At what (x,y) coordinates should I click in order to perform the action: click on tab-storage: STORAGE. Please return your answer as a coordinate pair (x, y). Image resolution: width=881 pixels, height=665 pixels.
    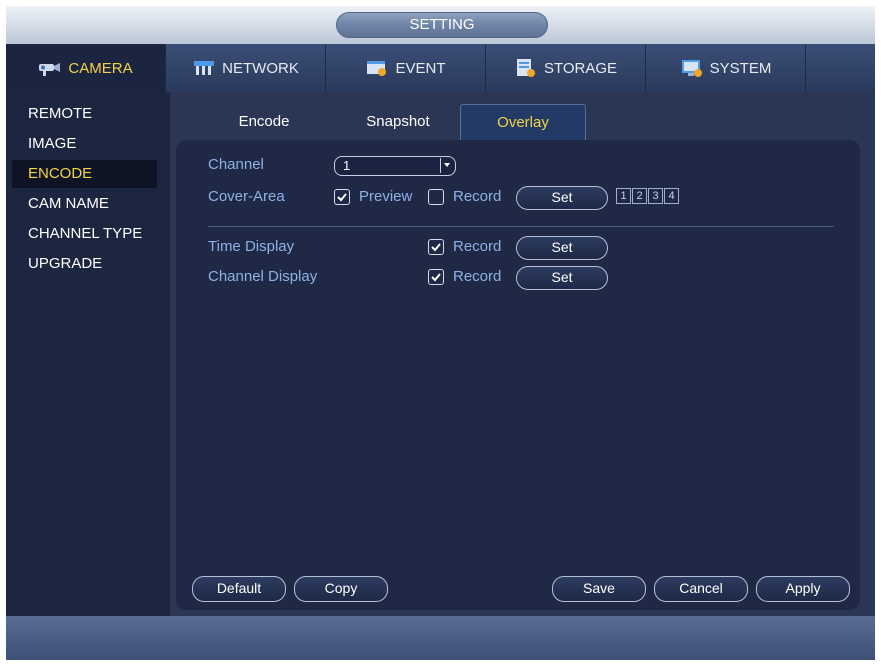
    Looking at the image, I should click on (566, 68).